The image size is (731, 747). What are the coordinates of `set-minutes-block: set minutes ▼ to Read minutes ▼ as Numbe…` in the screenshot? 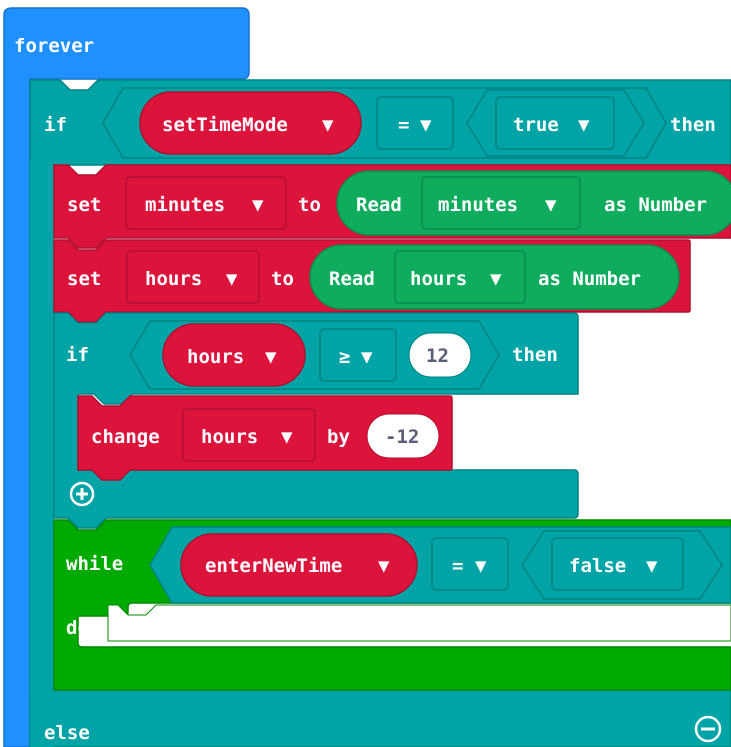 It's located at (392, 206).